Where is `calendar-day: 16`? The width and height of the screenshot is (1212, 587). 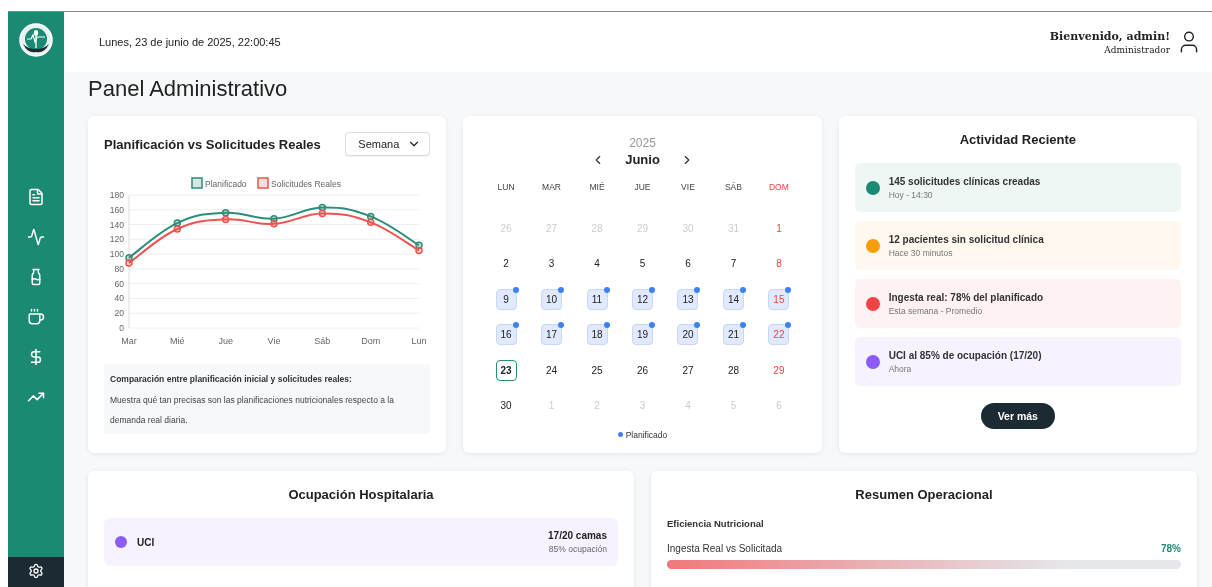
calendar-day: 16 is located at coordinates (506, 335).